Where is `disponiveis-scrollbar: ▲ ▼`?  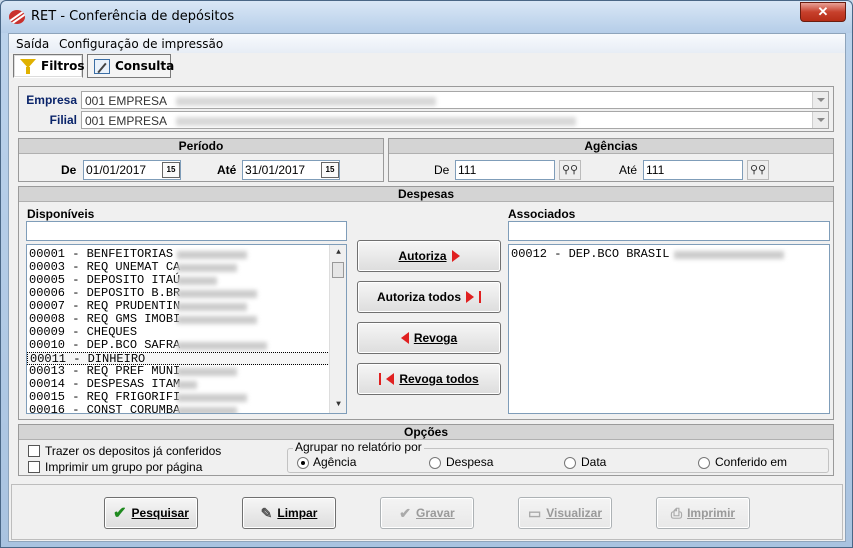
disponiveis-scrollbar: ▲ ▼ is located at coordinates (337, 329).